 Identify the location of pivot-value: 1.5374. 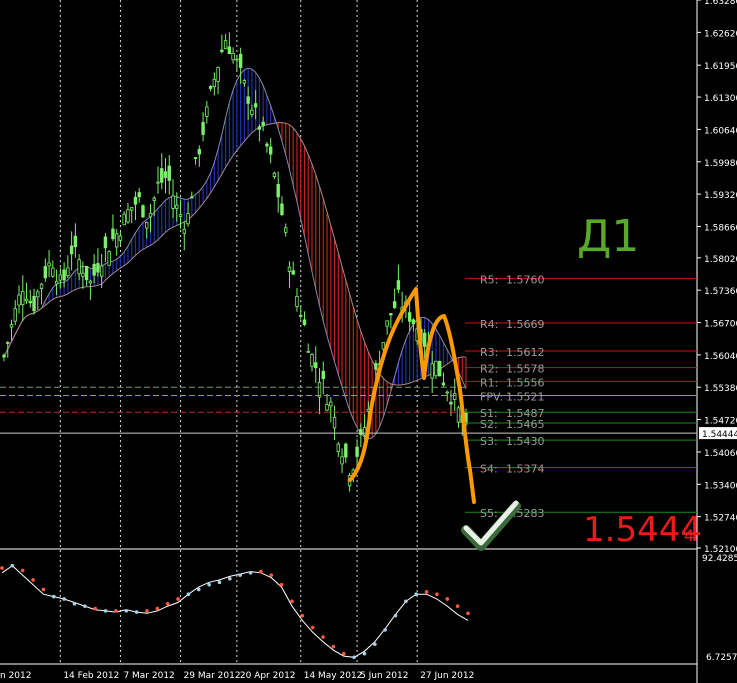
(525, 469).